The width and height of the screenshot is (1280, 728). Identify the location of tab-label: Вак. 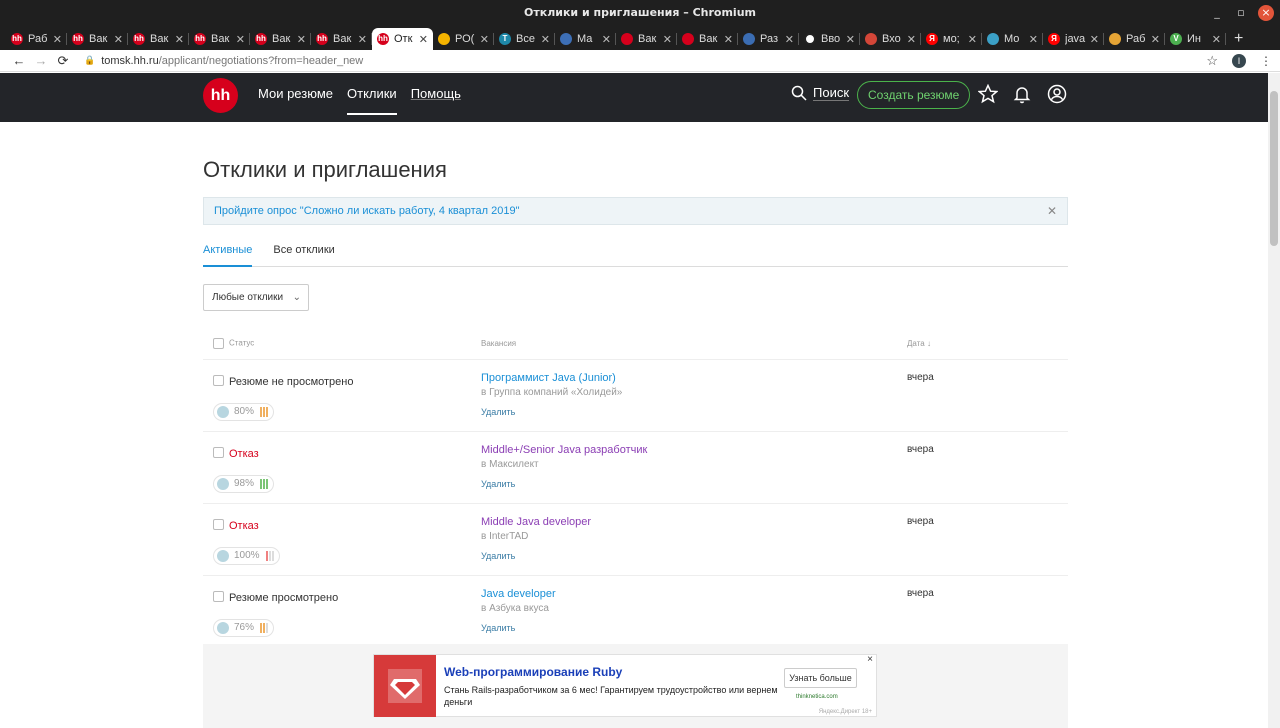
(159, 39).